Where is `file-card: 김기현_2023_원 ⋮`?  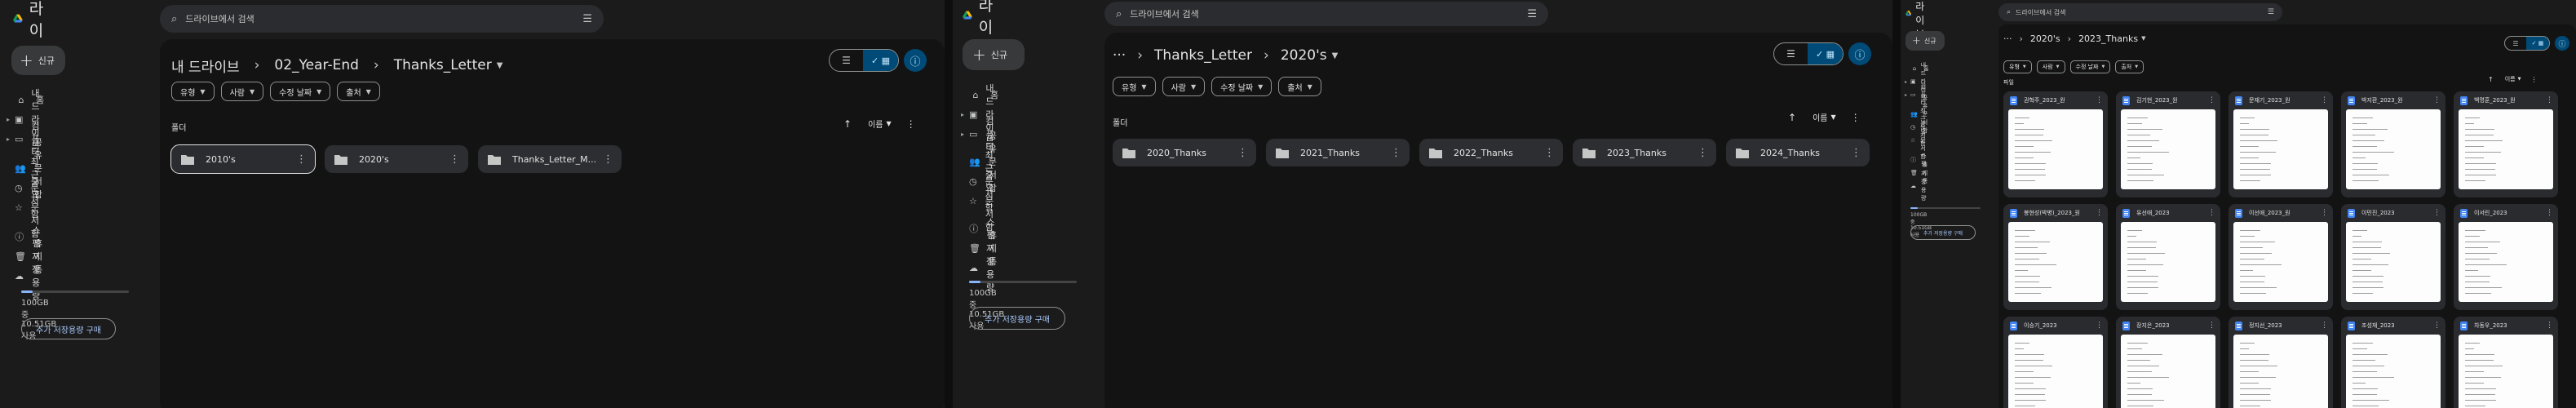
file-card: 김기현_2023_원 ⋮ is located at coordinates (2168, 144).